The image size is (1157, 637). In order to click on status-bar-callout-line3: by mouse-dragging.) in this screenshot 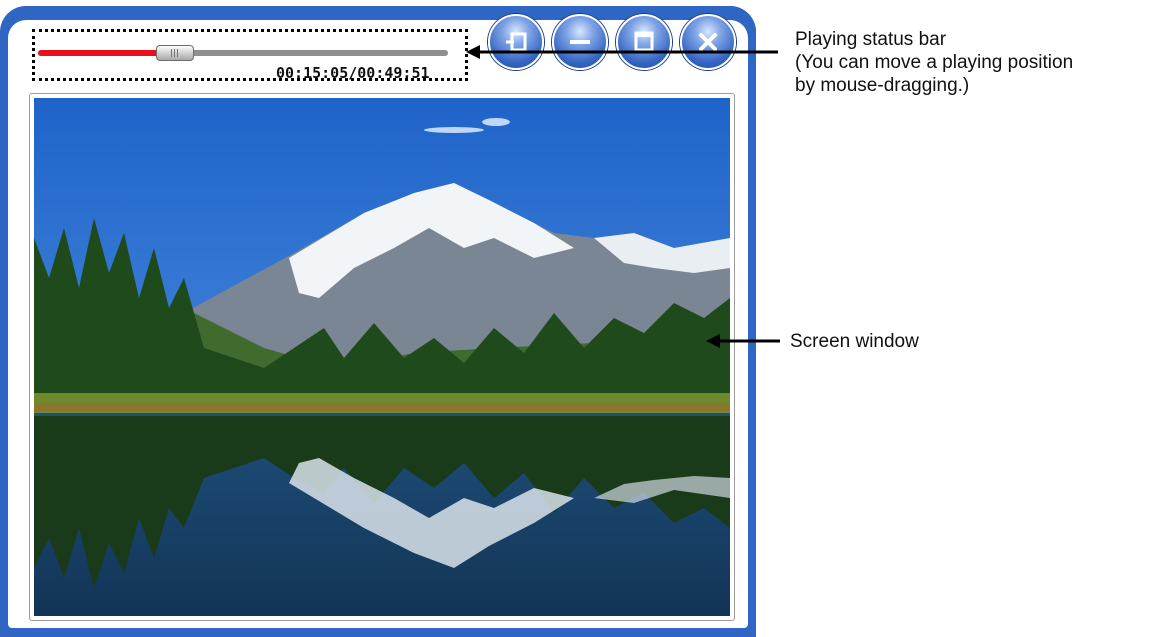, I will do `click(882, 85)`.